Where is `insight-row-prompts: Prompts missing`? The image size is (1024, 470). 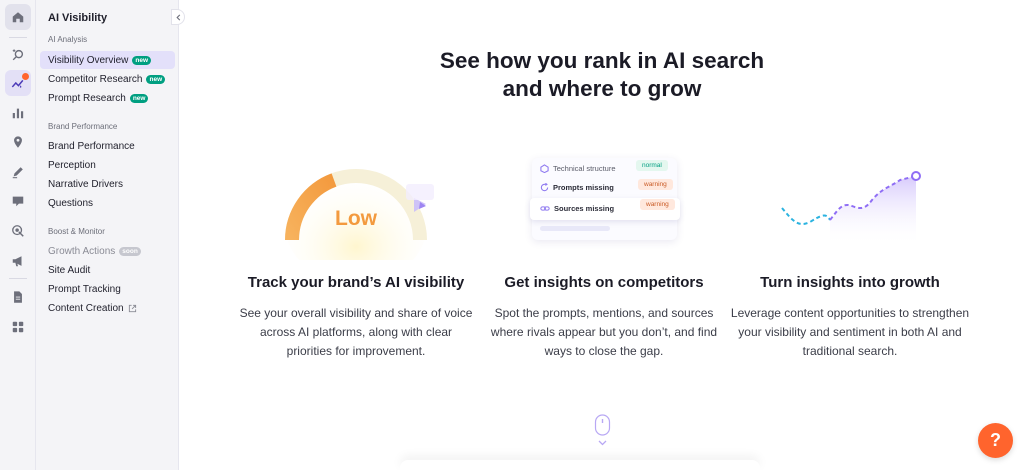
insight-row-prompts: Prompts missing is located at coordinates (577, 187).